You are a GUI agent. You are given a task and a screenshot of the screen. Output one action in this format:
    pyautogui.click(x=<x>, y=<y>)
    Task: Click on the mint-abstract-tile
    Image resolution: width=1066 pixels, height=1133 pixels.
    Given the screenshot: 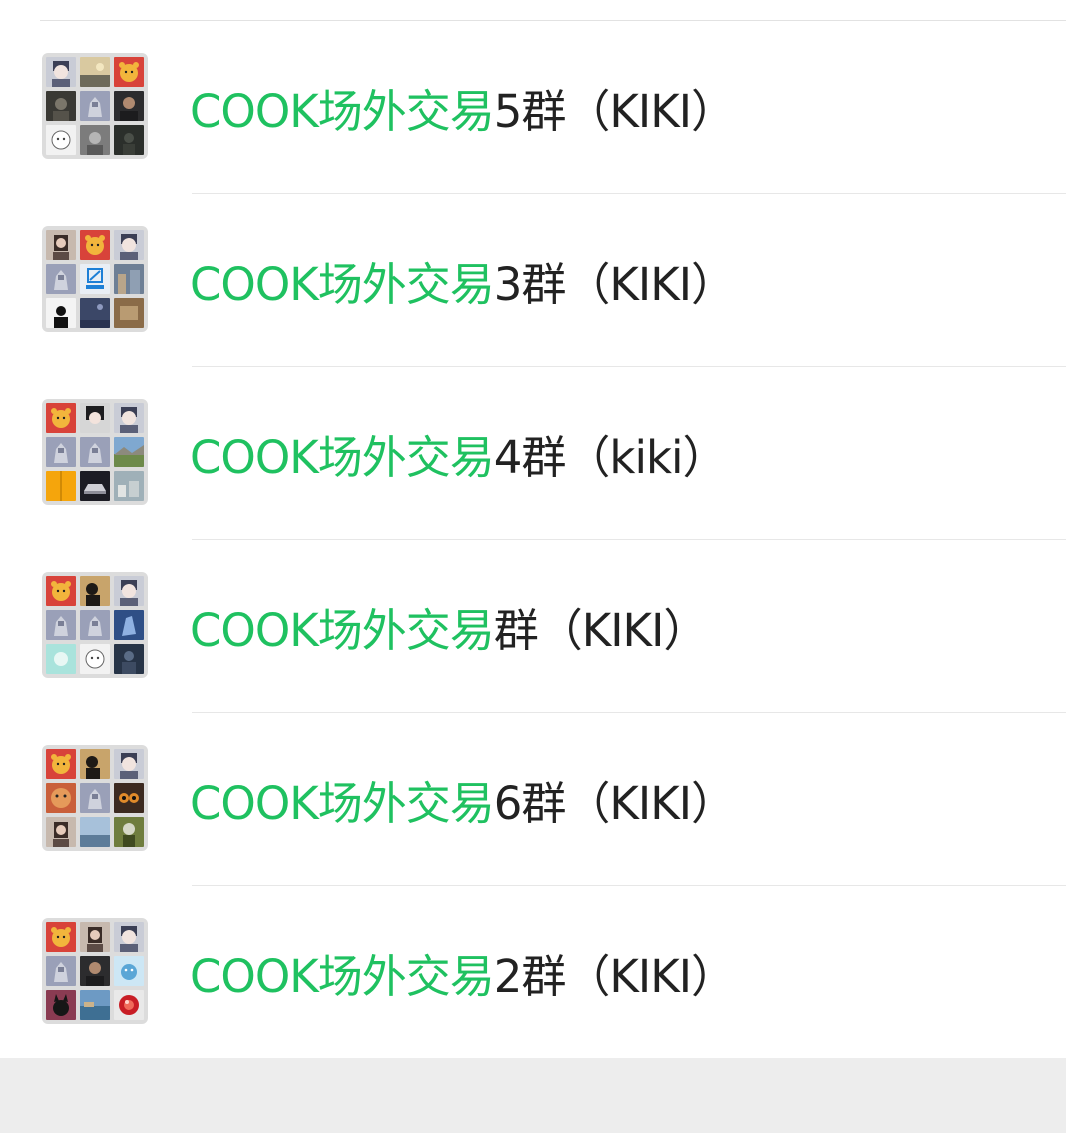 What is the action you would take?
    pyautogui.click(x=61, y=659)
    